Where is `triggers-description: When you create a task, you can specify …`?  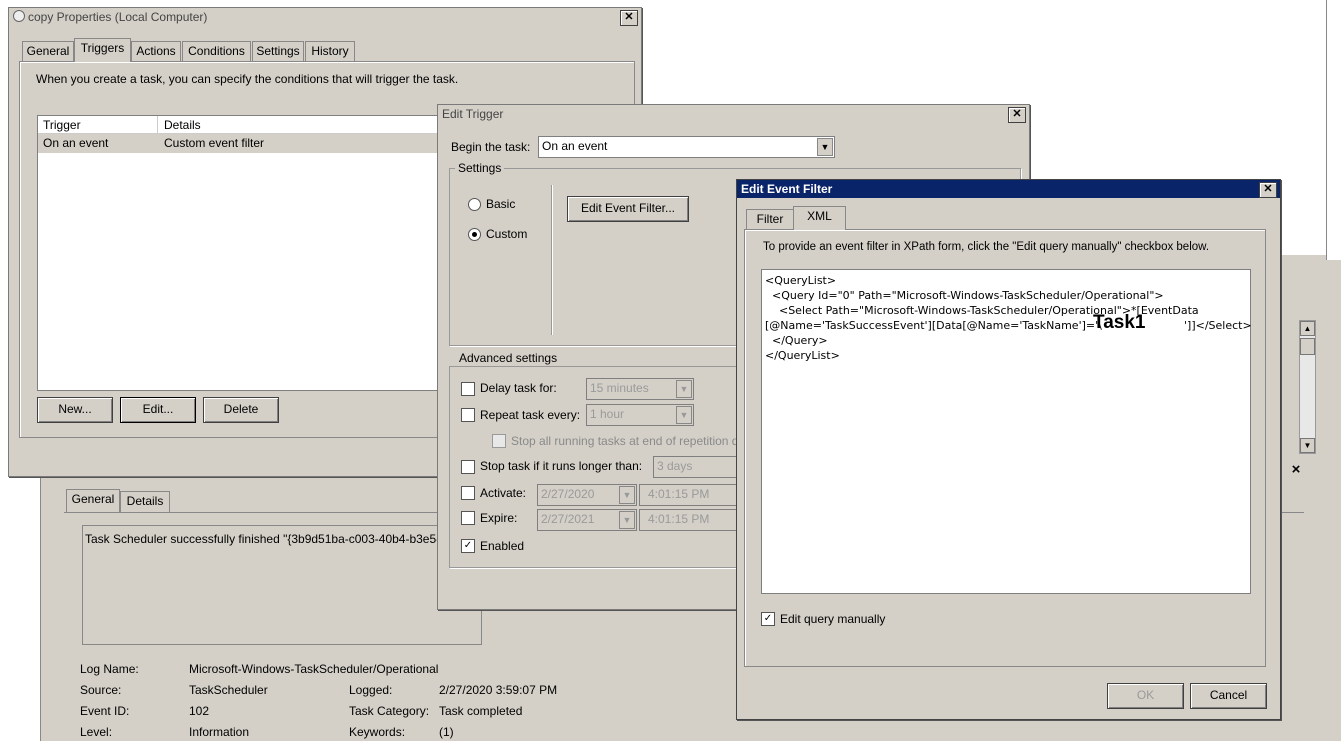
triggers-description: When you create a task, you can specify … is located at coordinates (247, 79).